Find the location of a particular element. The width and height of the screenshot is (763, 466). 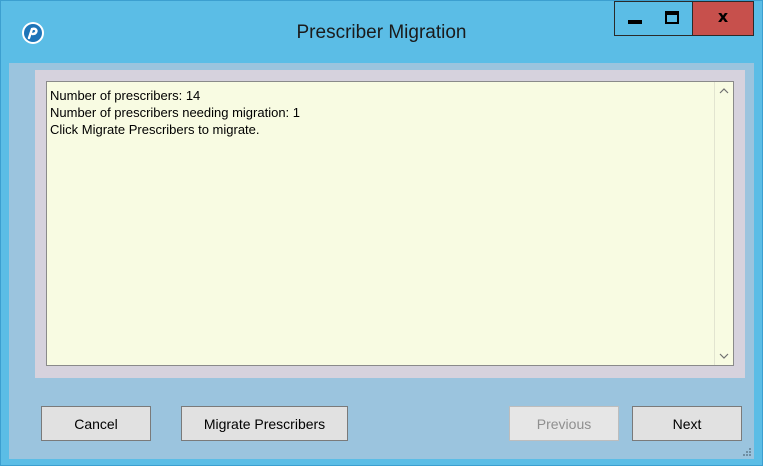

close-icon: x is located at coordinates (723, 16).